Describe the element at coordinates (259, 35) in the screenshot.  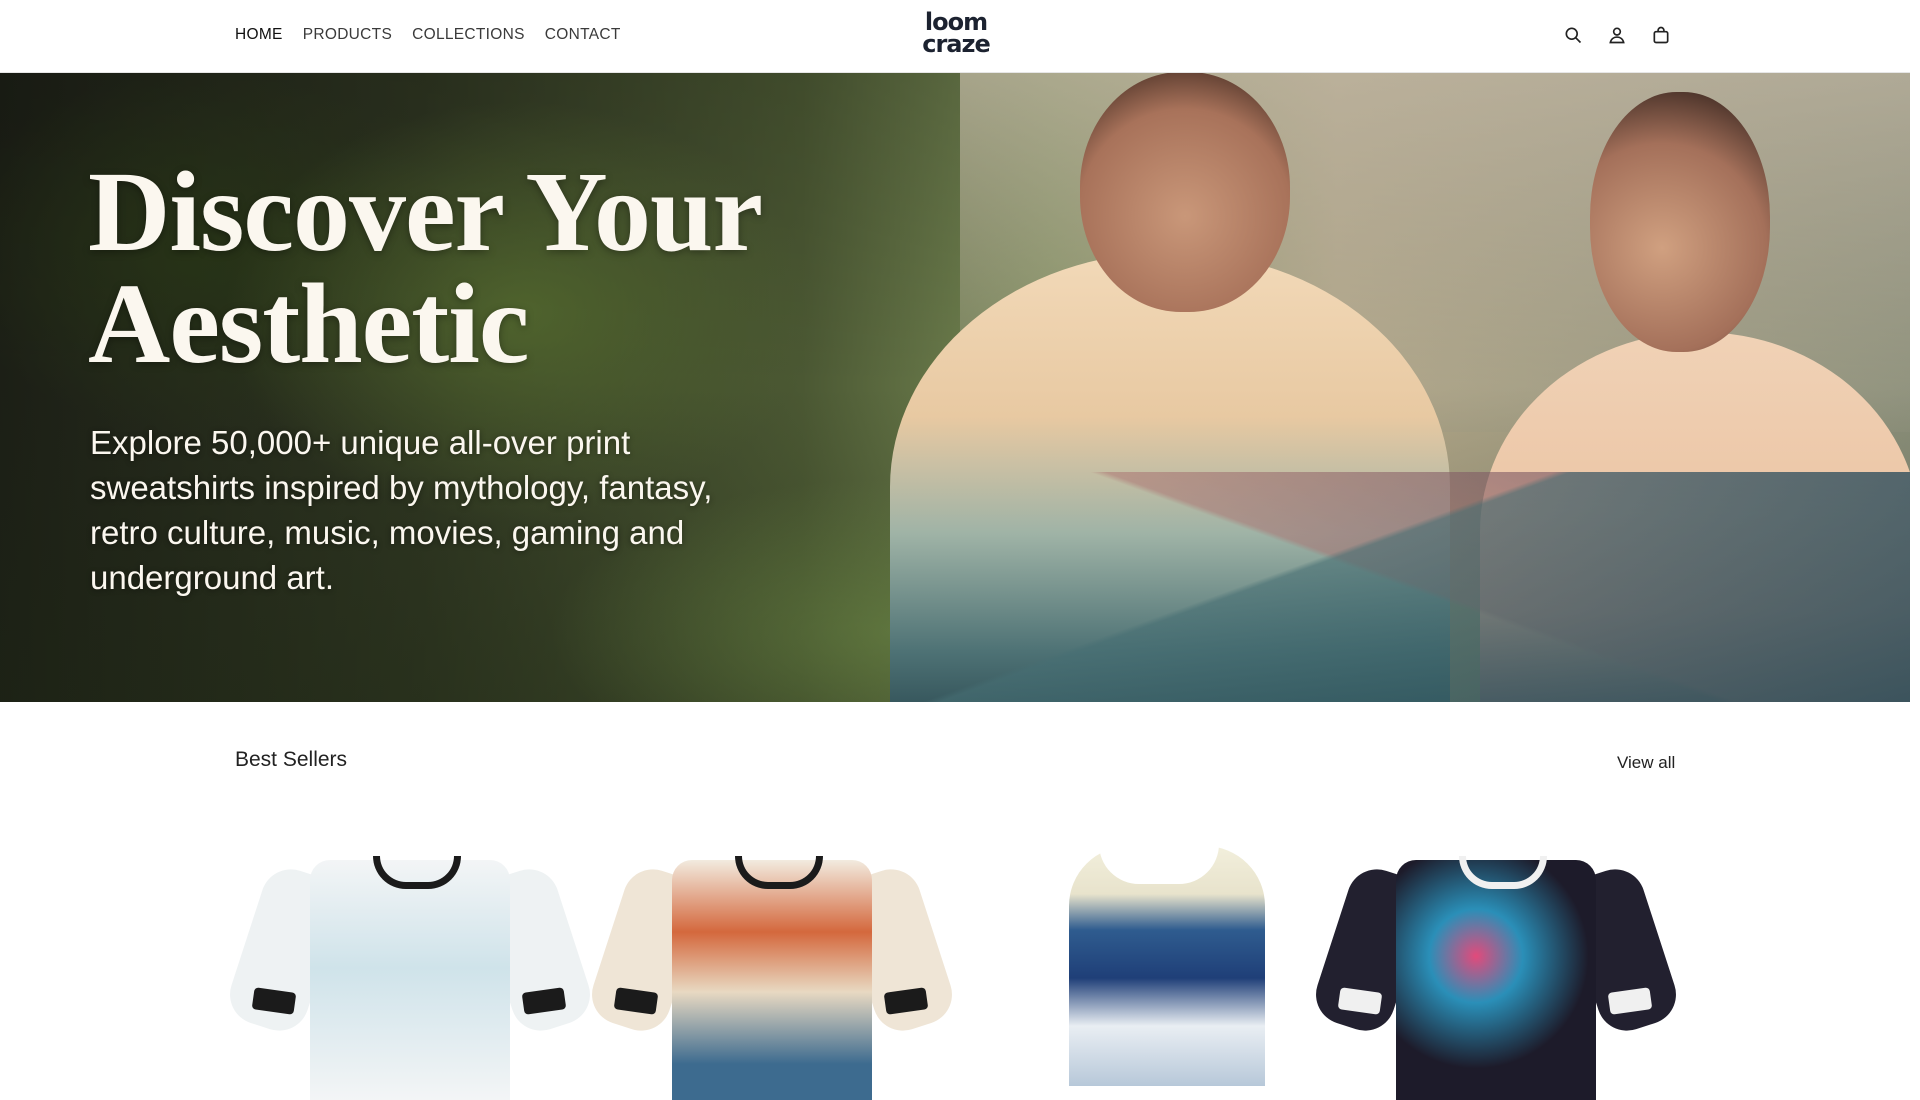
I see `nav-home: HOME` at that location.